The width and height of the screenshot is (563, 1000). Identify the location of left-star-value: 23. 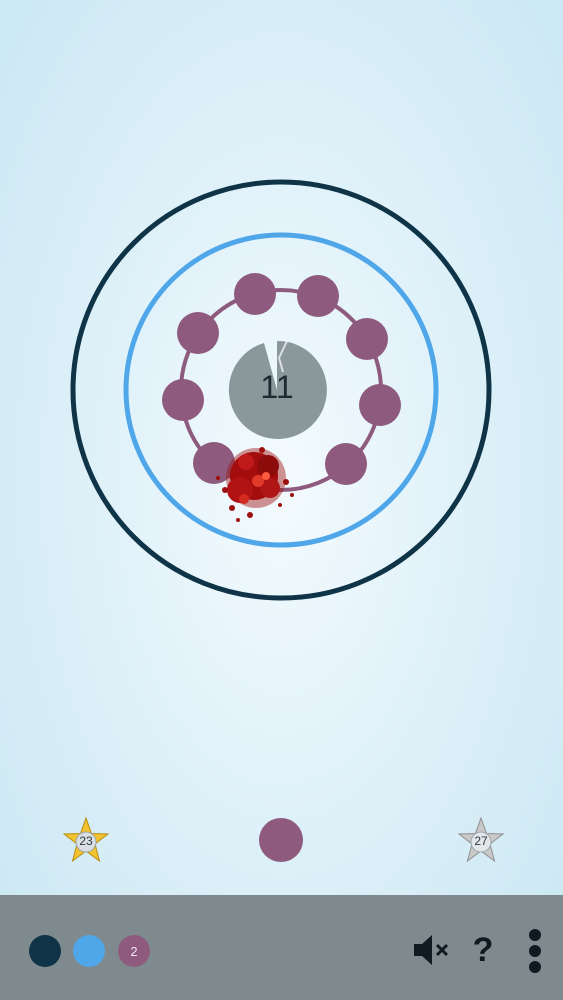
(86, 841).